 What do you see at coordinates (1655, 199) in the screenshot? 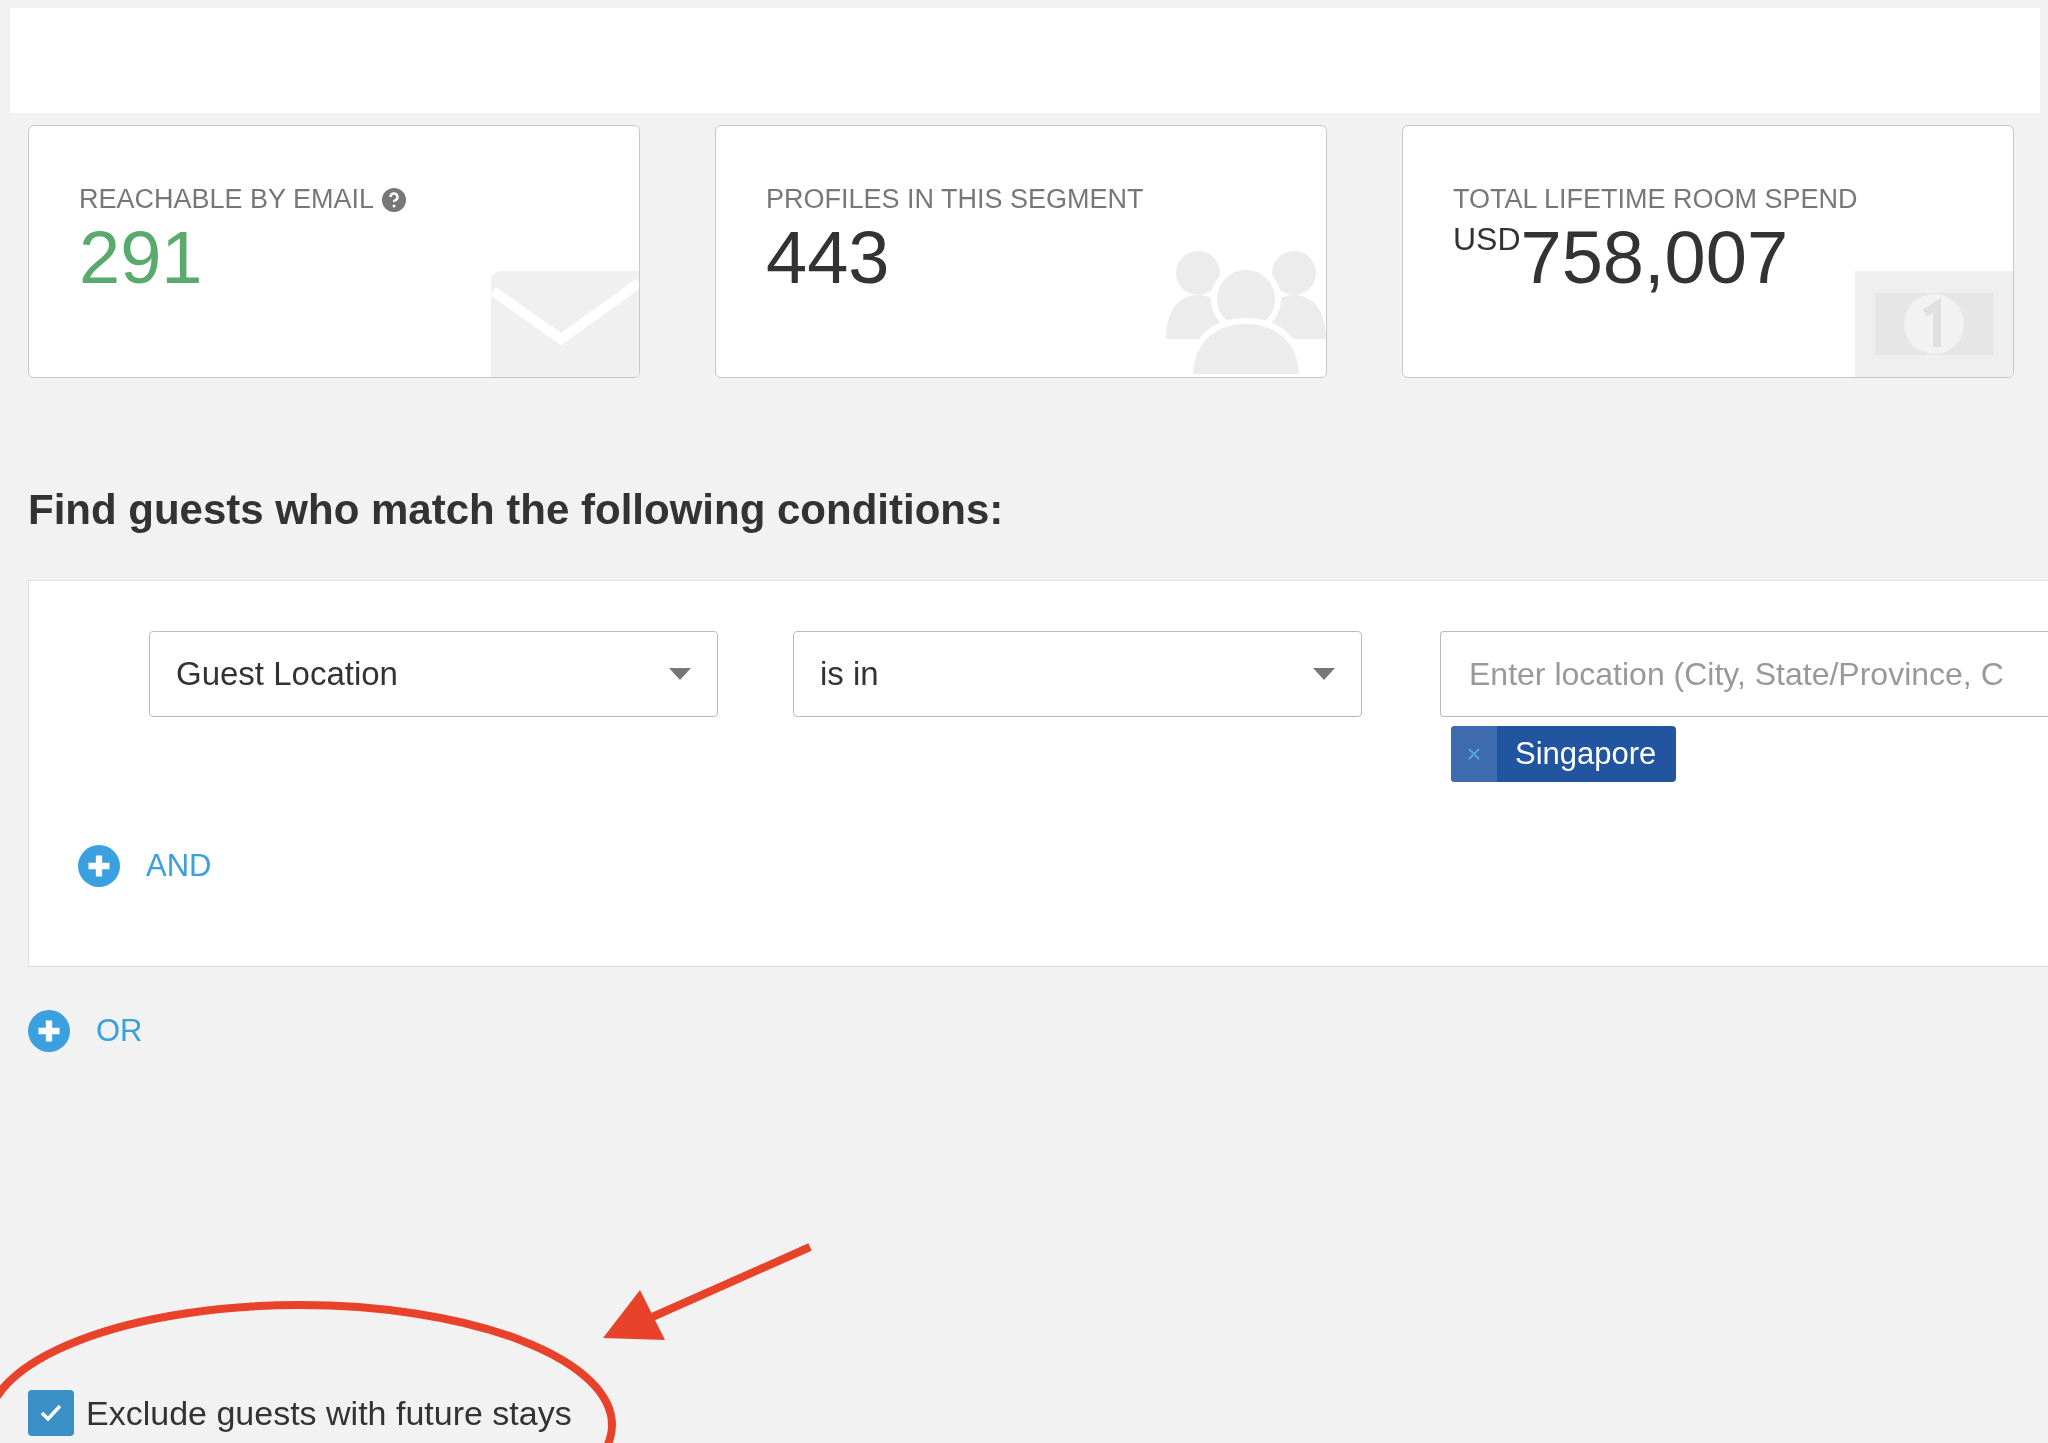
I see `stat-label: TOTAL LIFETIME ROOM SPEND` at bounding box center [1655, 199].